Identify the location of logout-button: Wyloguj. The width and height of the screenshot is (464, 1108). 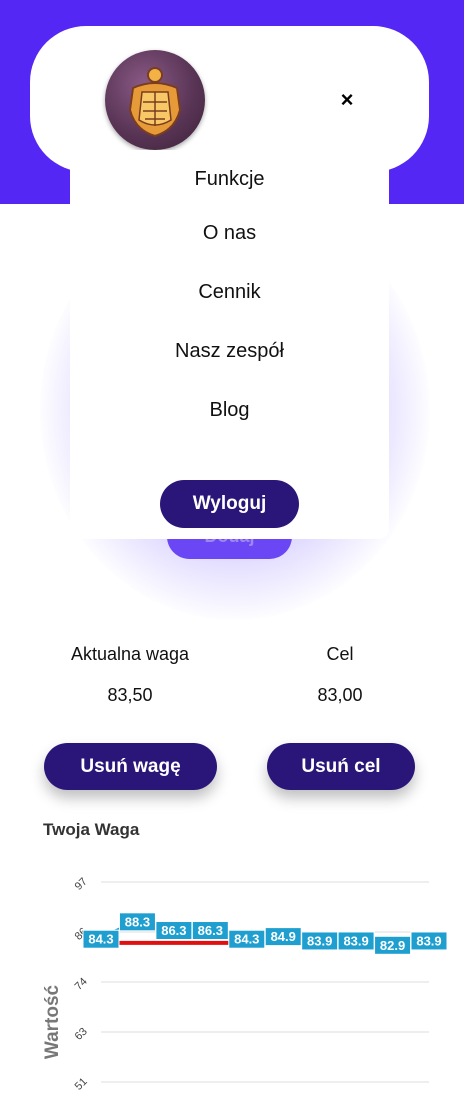
(229, 504).